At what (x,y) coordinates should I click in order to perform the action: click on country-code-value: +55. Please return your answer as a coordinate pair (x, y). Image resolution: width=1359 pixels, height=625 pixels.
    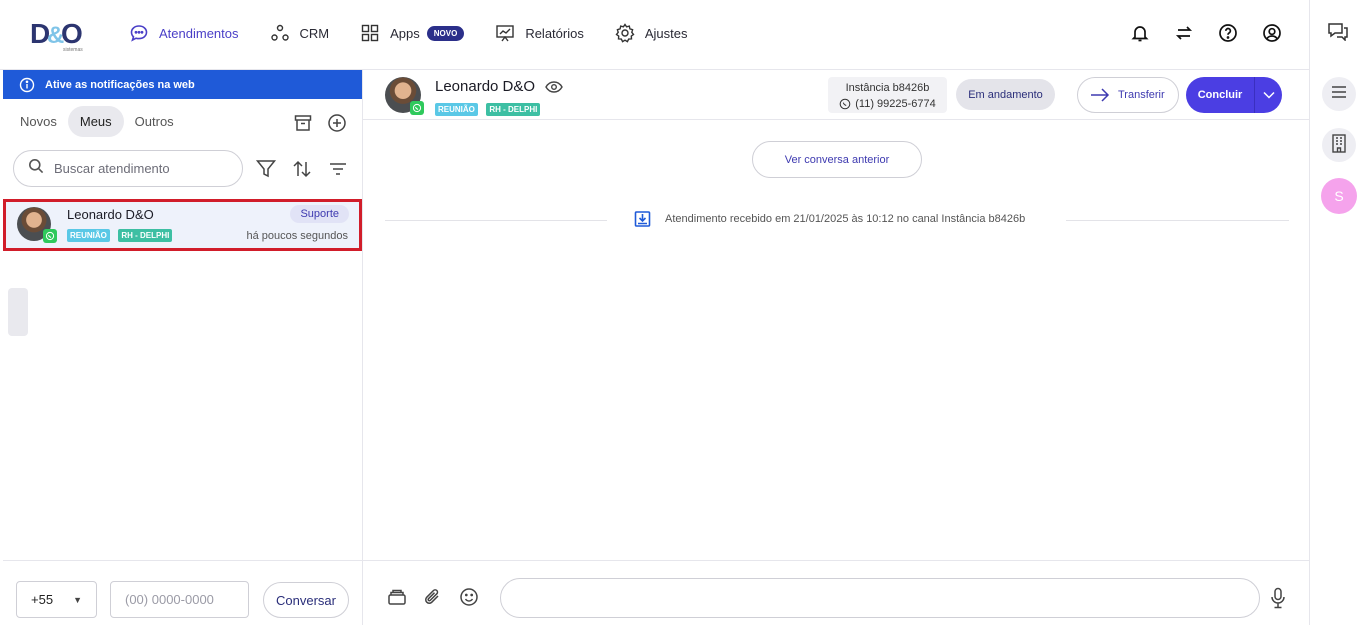
    Looking at the image, I should click on (42, 599).